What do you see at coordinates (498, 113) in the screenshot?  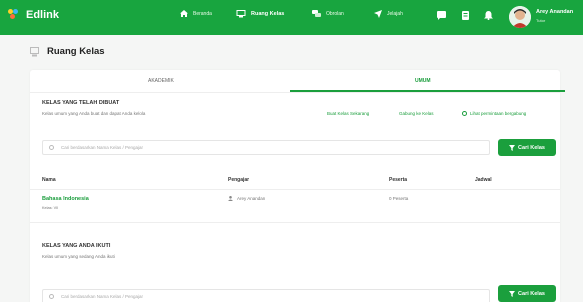 I see `view-join-requests-label: Lihat permintaan bergabung` at bounding box center [498, 113].